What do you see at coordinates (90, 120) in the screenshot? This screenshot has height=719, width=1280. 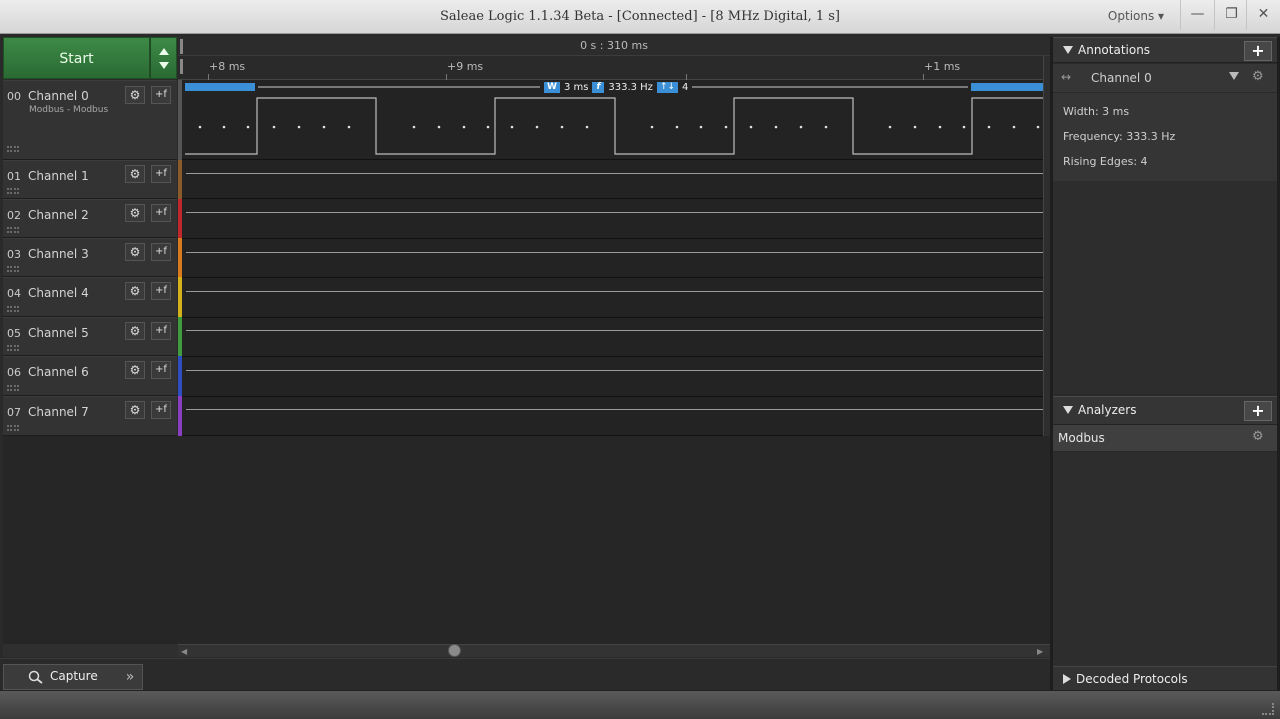 I see `channel-row-0: 00 Channel 0 Modbus - Modbus ⚙ +f` at bounding box center [90, 120].